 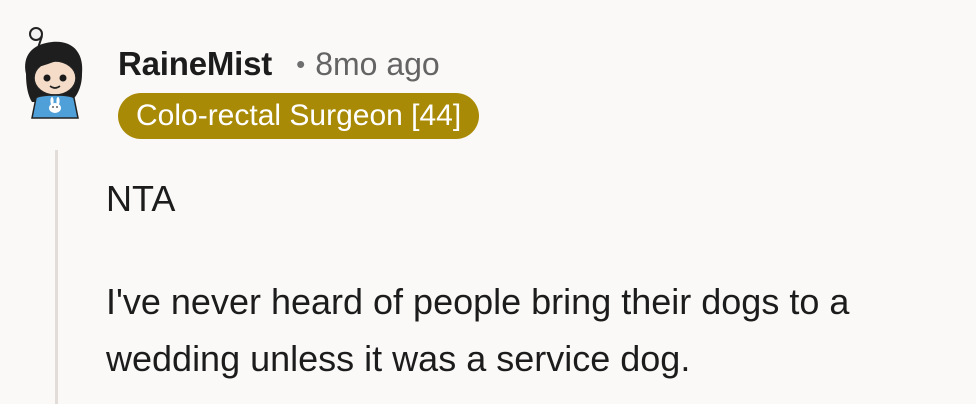 What do you see at coordinates (56, 277) in the screenshot?
I see `thread-collapse-line` at bounding box center [56, 277].